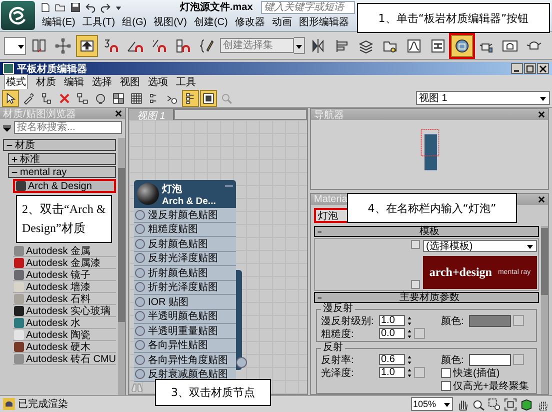  I want to click on menu-item: 图形编辑器, so click(323, 21).